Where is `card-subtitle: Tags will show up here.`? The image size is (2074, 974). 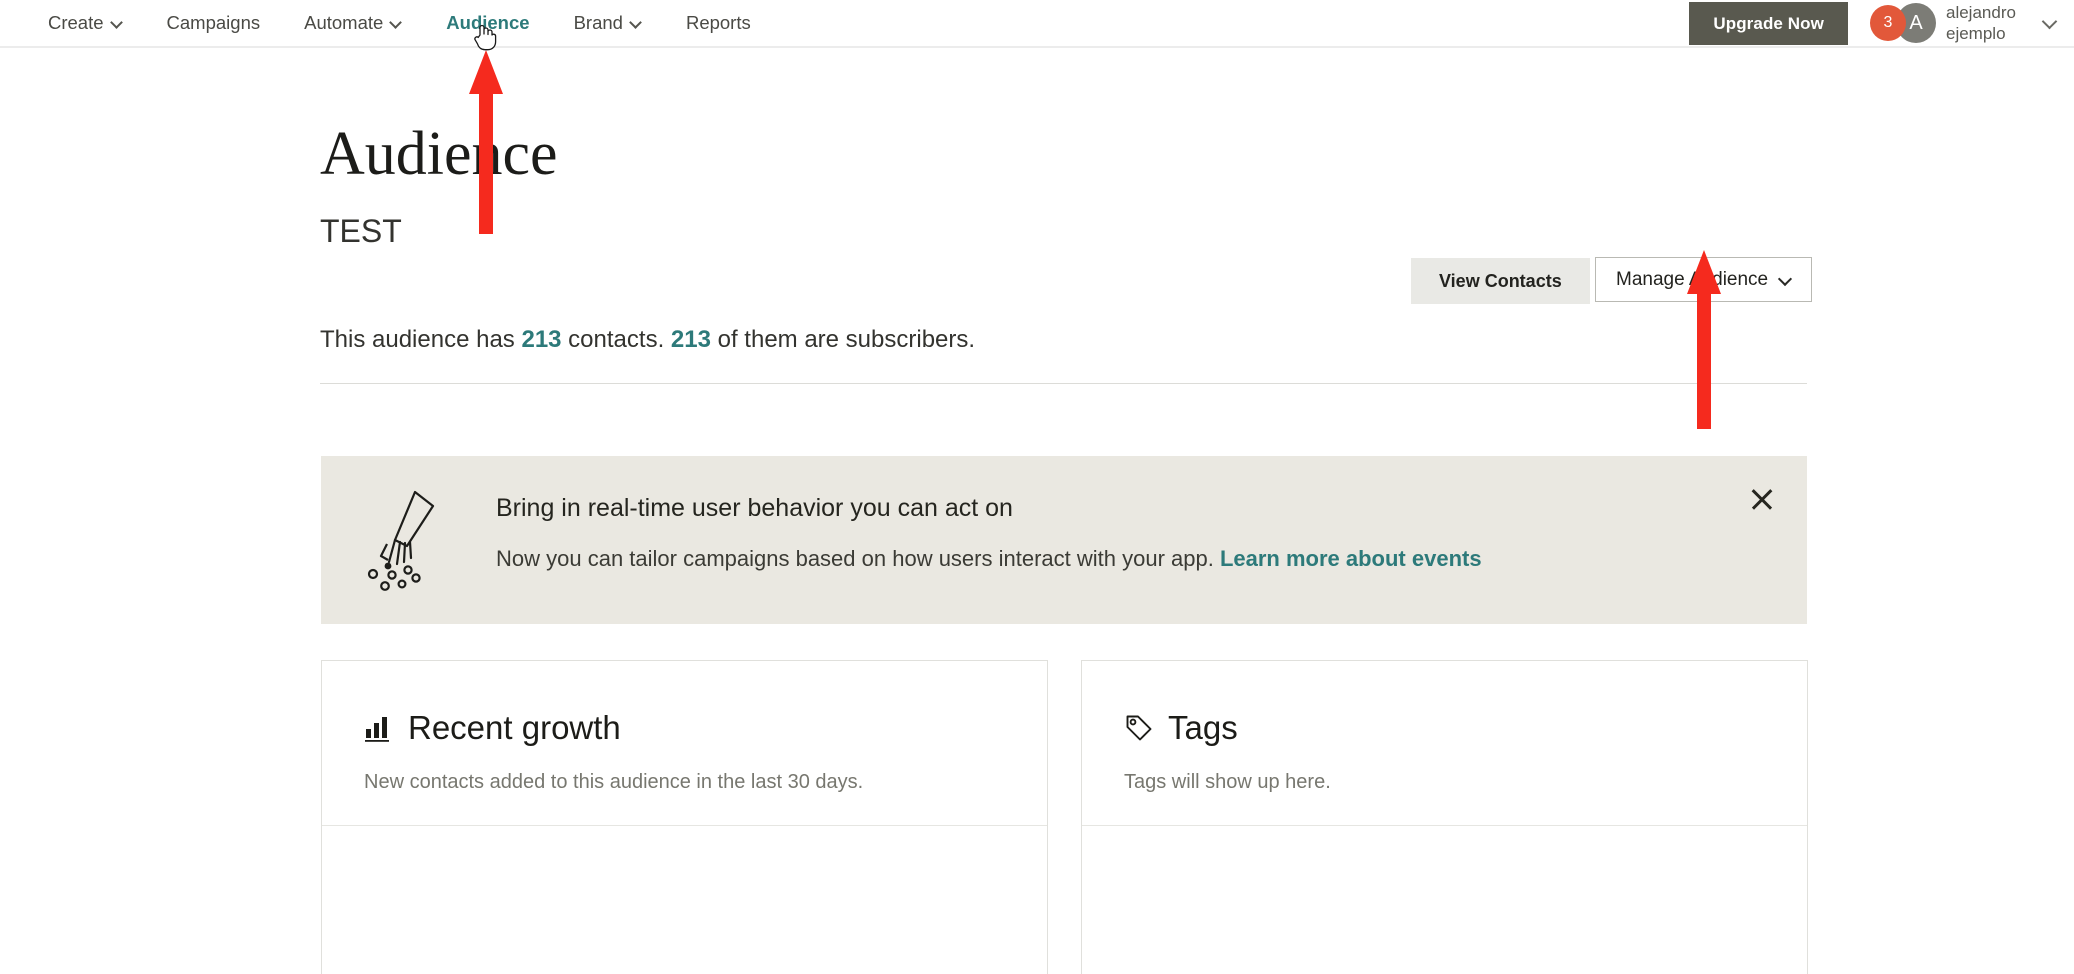 card-subtitle: Tags will show up here. is located at coordinates (1227, 782).